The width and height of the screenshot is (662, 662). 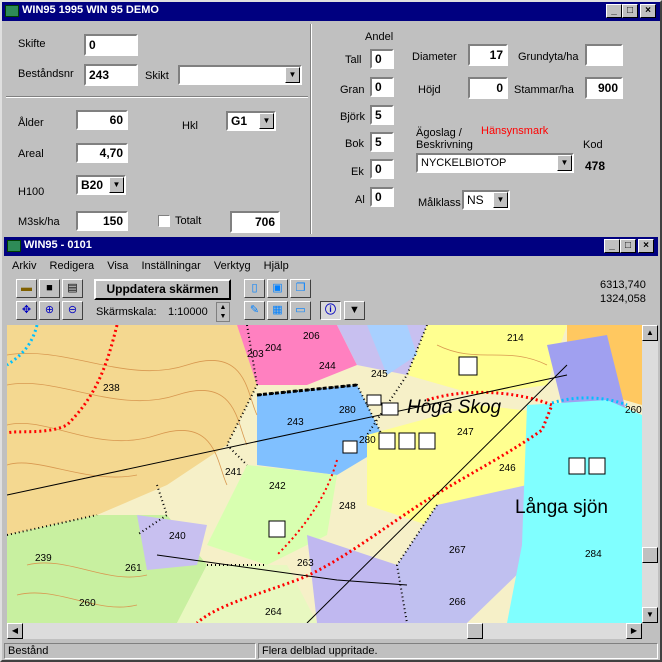 What do you see at coordinates (650, 474) in the screenshot?
I see `map-vertical-scrollbar: ▲ ▼` at bounding box center [650, 474].